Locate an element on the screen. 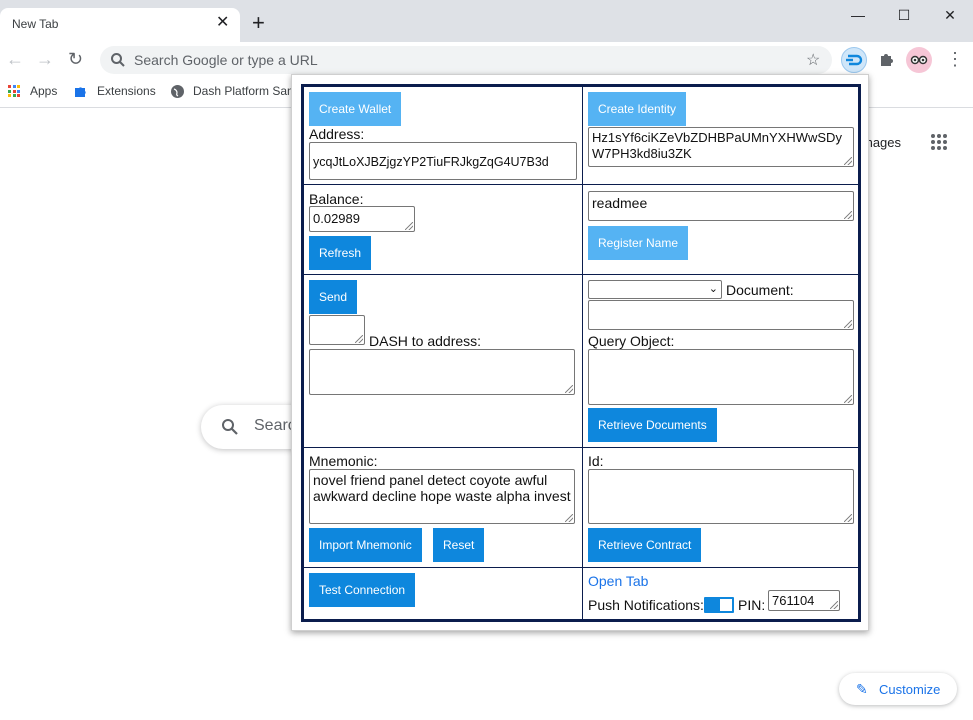  id-label: Id: is located at coordinates (596, 461).